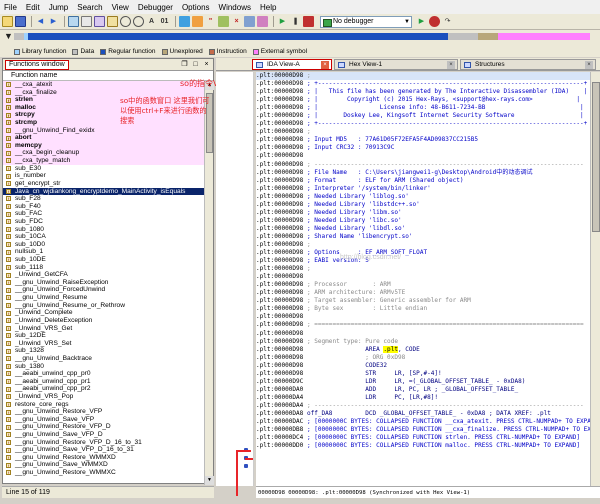 This screenshot has height=504, width=600. I want to click on disasm-line: .plt:00000D98 ; Needed Library 'libm.so', so click(423, 213).